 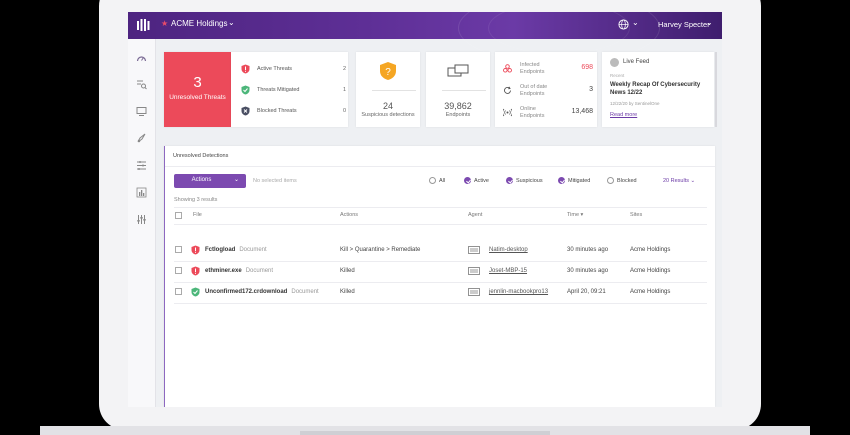 What do you see at coordinates (196, 200) in the screenshot?
I see `showing-results-label: Showing 3 results` at bounding box center [196, 200].